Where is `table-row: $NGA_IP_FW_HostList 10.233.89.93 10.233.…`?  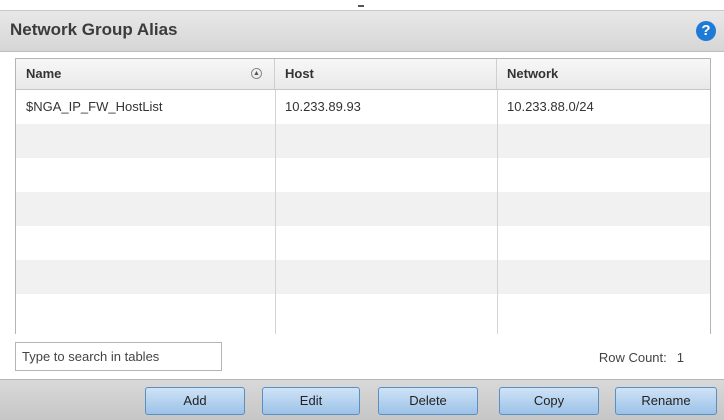
table-row: $NGA_IP_FW_HostList 10.233.89.93 10.233.… is located at coordinates (363, 107).